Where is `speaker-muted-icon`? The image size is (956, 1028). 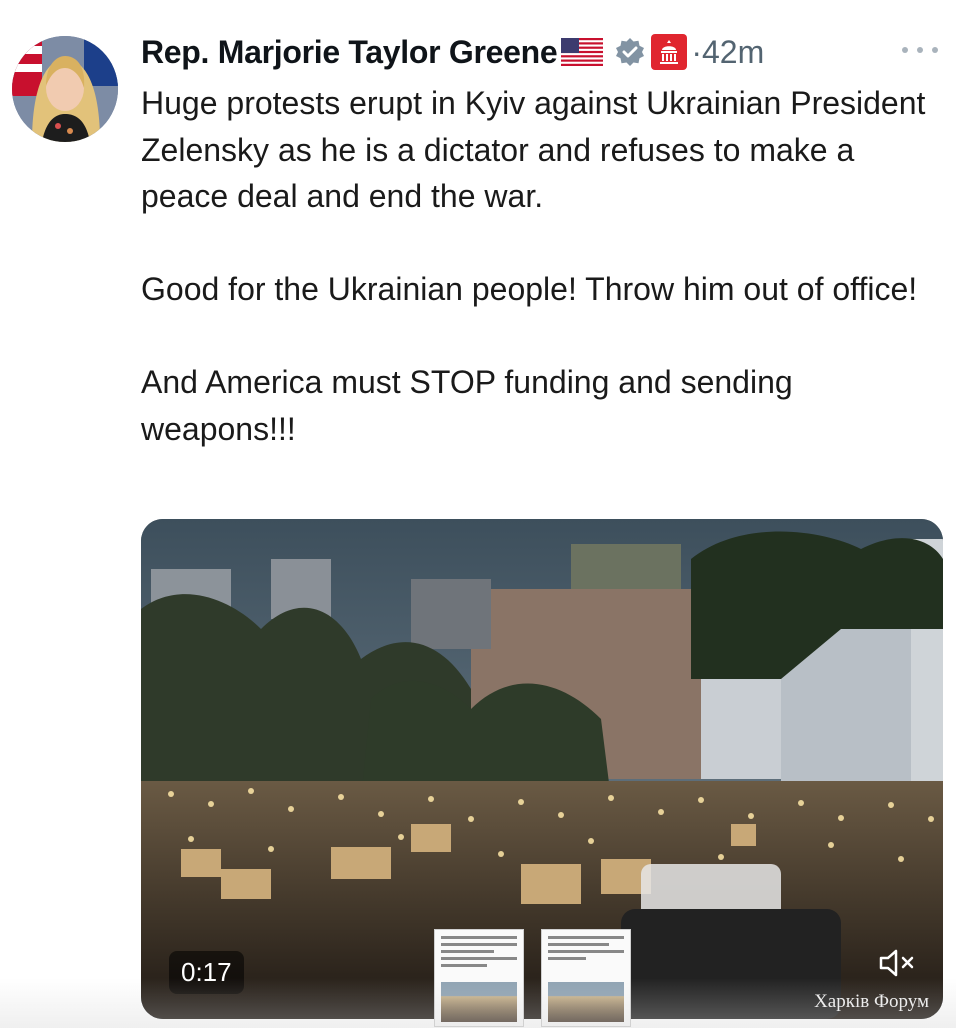 speaker-muted-icon is located at coordinates (897, 963).